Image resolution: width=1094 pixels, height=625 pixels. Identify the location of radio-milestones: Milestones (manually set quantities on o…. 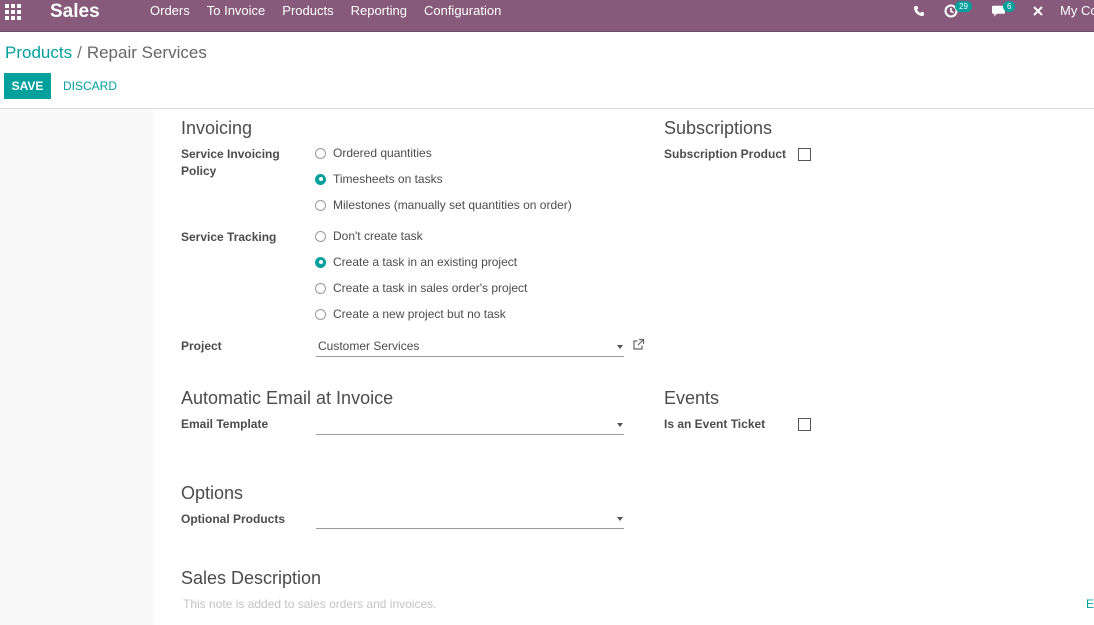
(443, 205).